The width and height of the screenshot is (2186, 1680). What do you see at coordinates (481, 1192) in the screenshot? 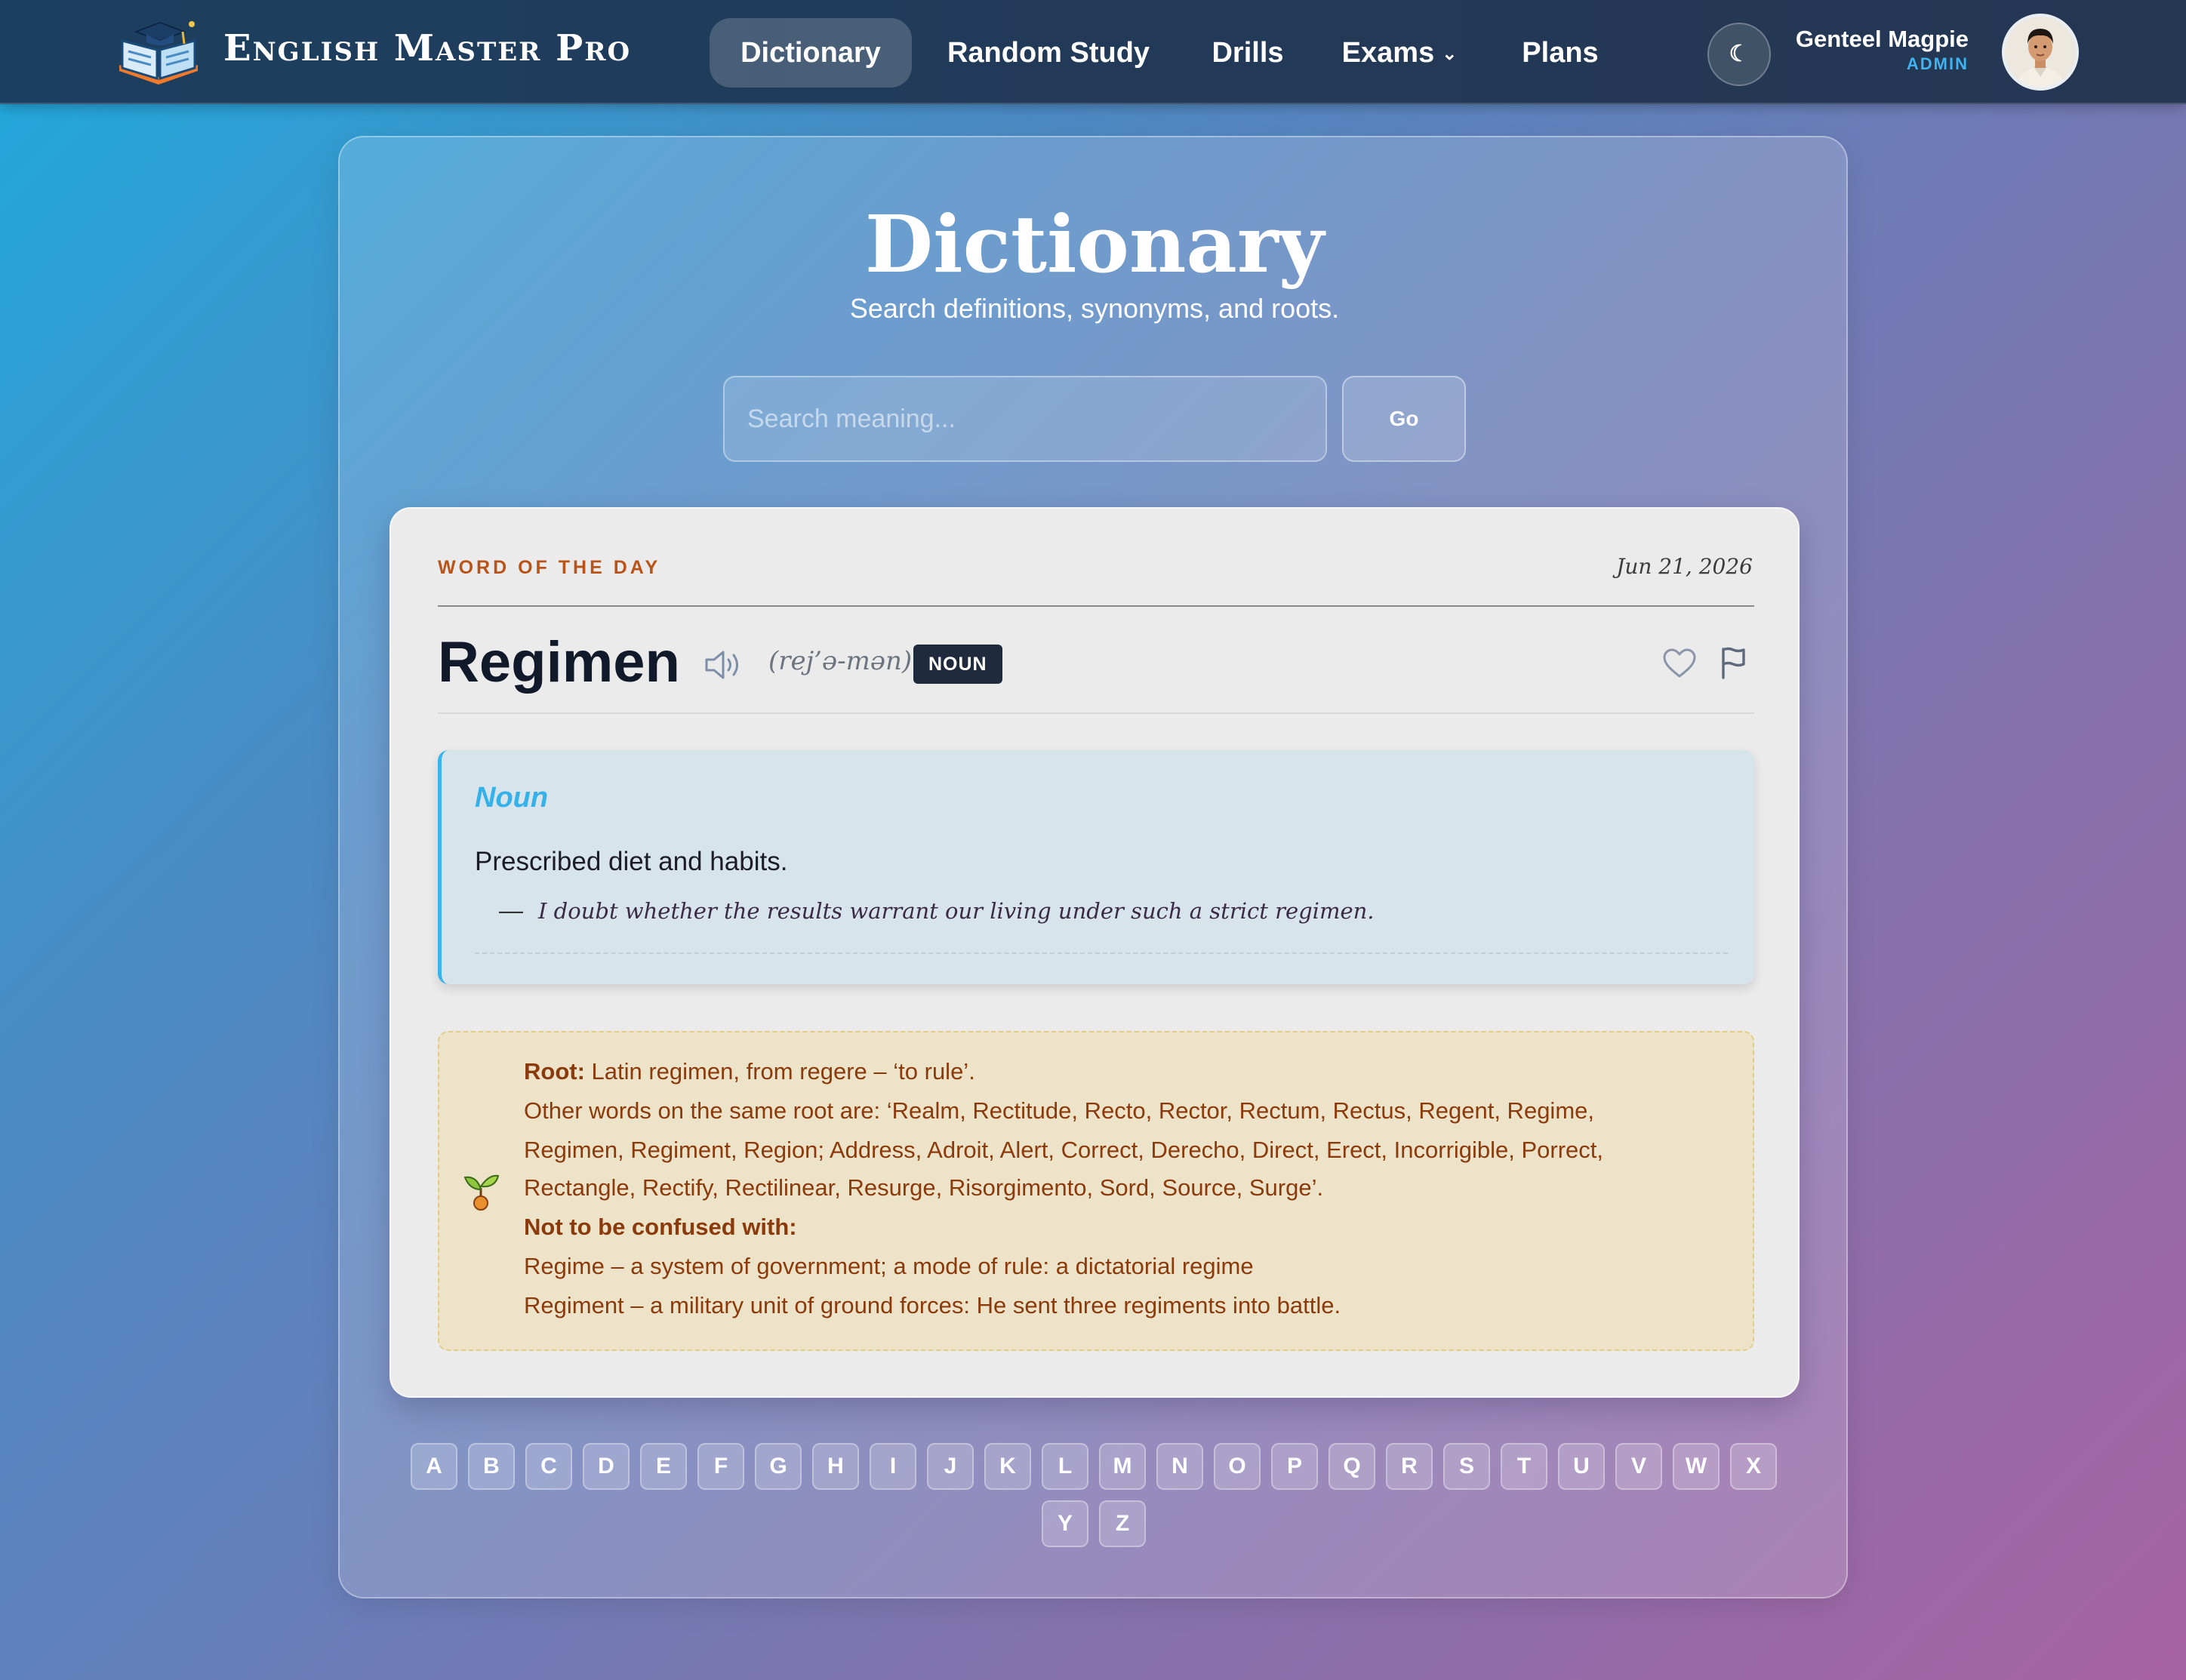
I see `sprout-icon` at bounding box center [481, 1192].